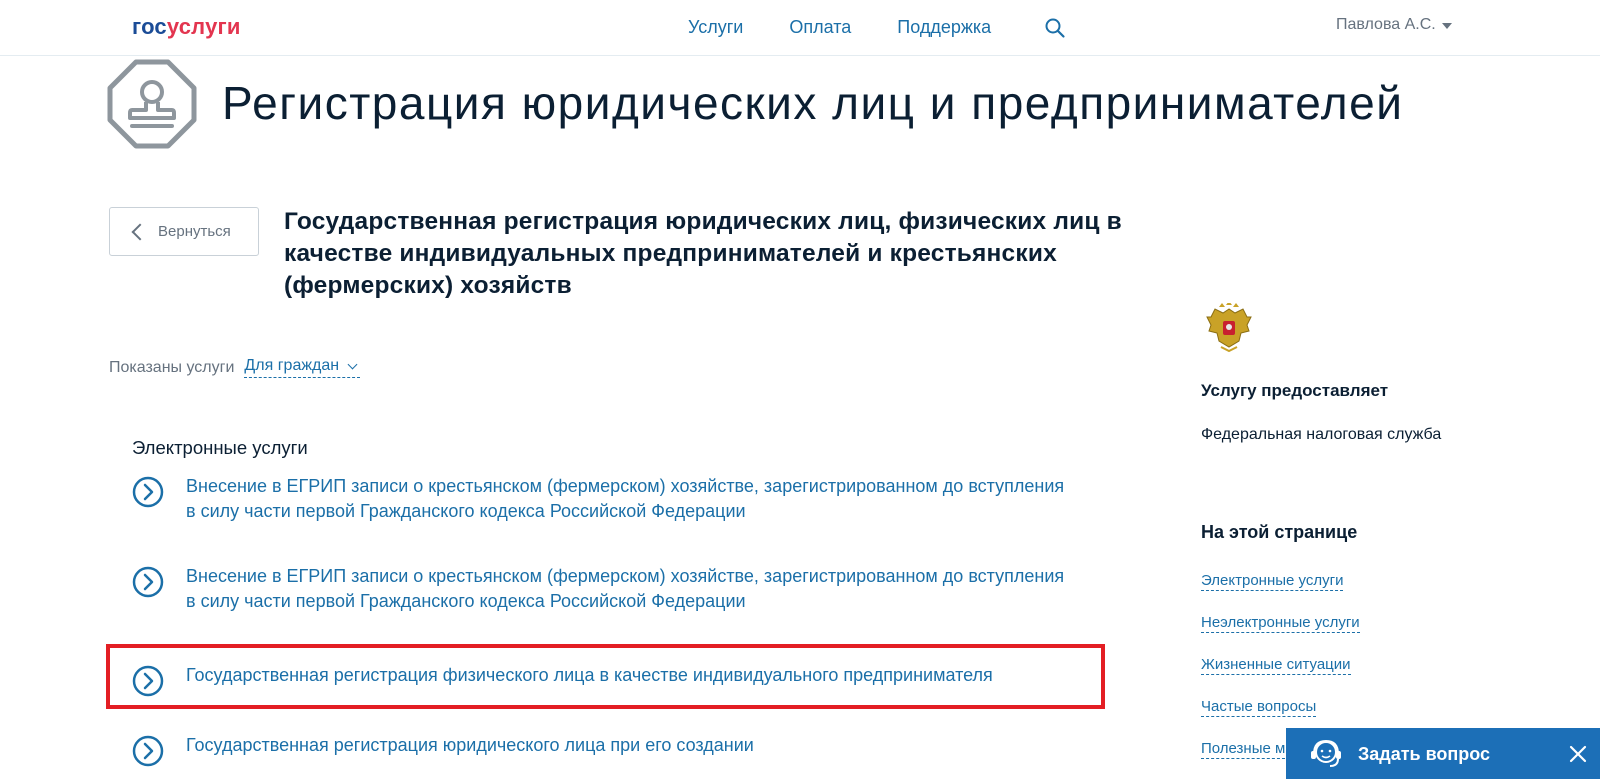 The width and height of the screenshot is (1600, 779). What do you see at coordinates (1295, 390) in the screenshot?
I see `provider-heading: Услугу предоставляет` at bounding box center [1295, 390].